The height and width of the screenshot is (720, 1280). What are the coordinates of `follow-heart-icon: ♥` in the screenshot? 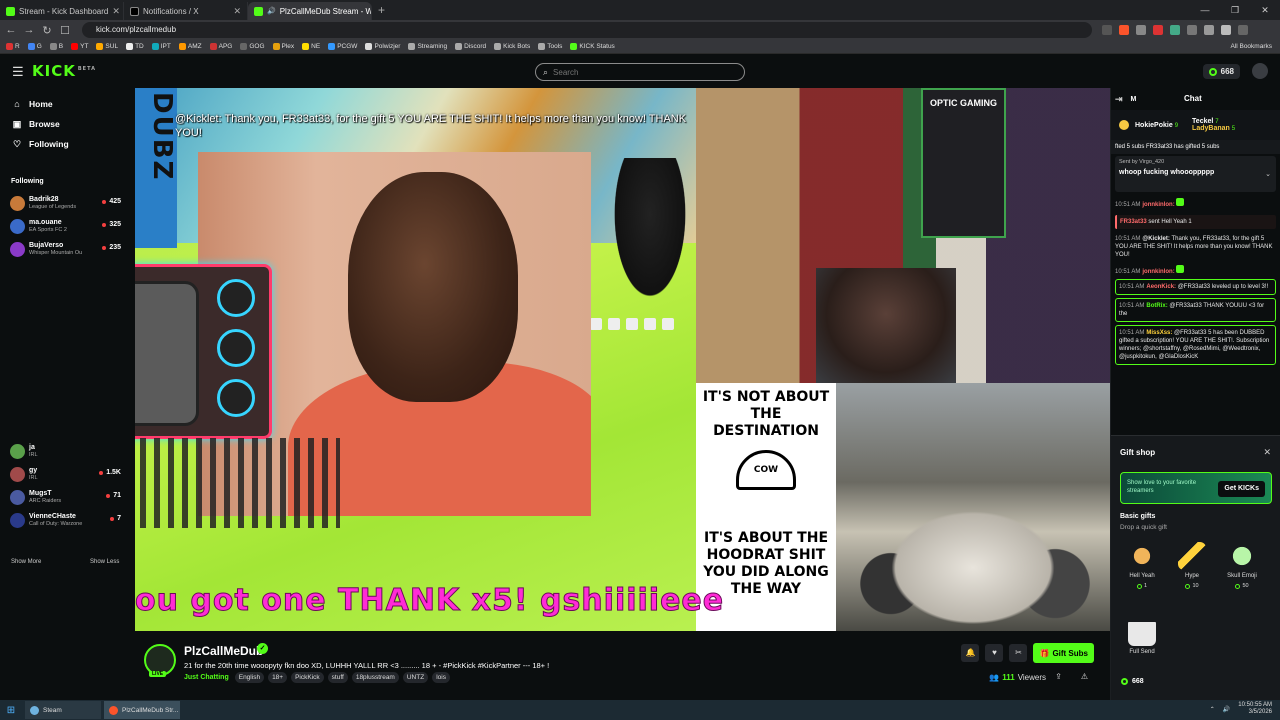 It's located at (994, 653).